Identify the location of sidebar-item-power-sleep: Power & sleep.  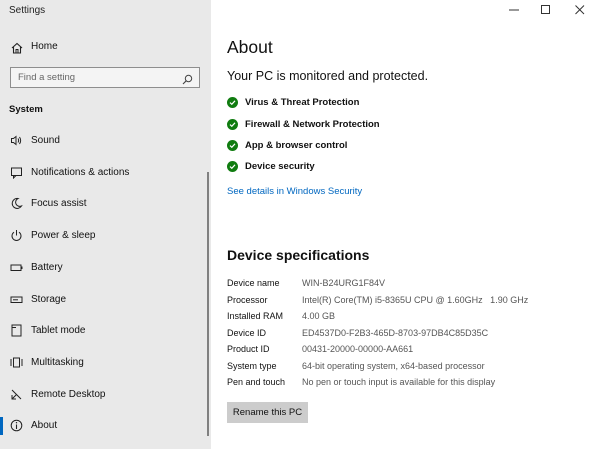
(105, 236).